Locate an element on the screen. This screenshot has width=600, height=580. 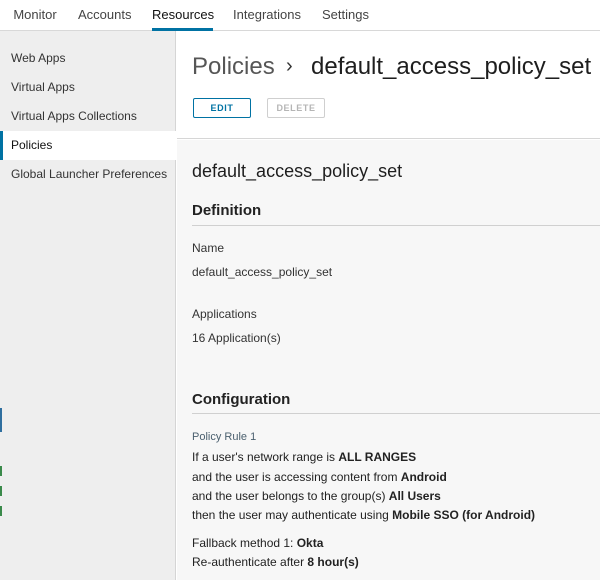
tab-monitor: Monitor is located at coordinates (35, 15).